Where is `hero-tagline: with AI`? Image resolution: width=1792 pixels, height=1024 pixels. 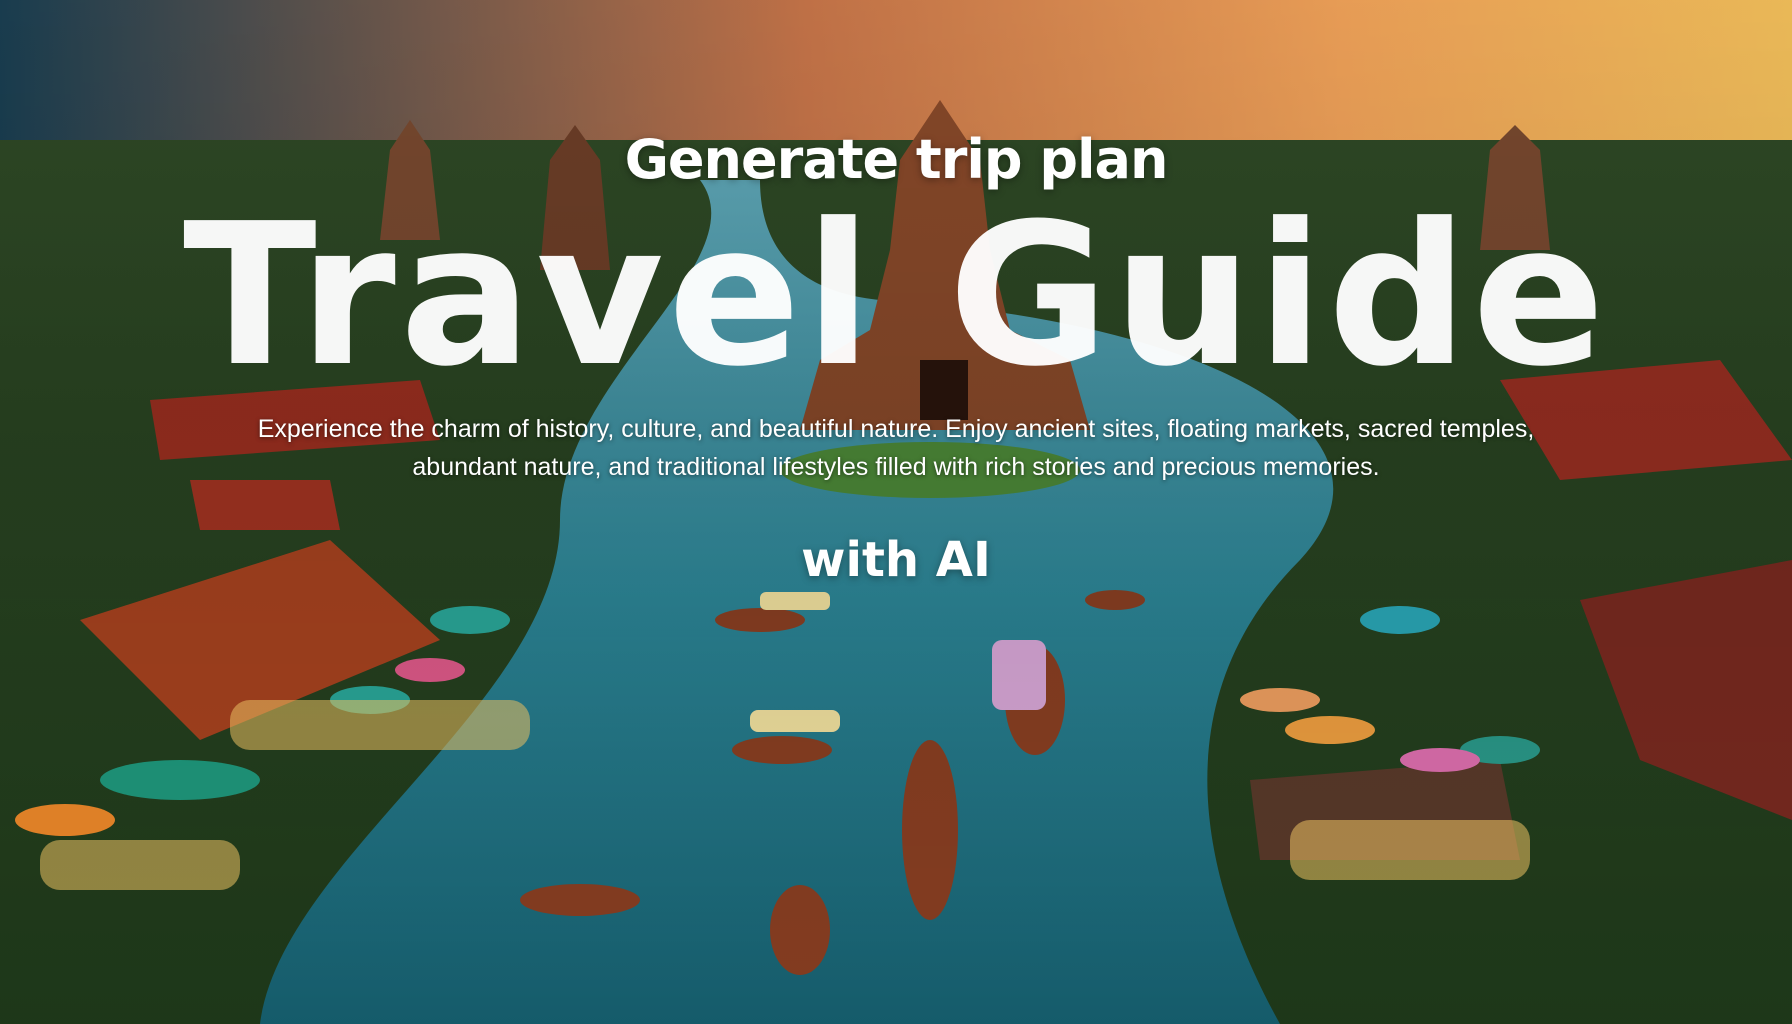 hero-tagline: with AI is located at coordinates (896, 560).